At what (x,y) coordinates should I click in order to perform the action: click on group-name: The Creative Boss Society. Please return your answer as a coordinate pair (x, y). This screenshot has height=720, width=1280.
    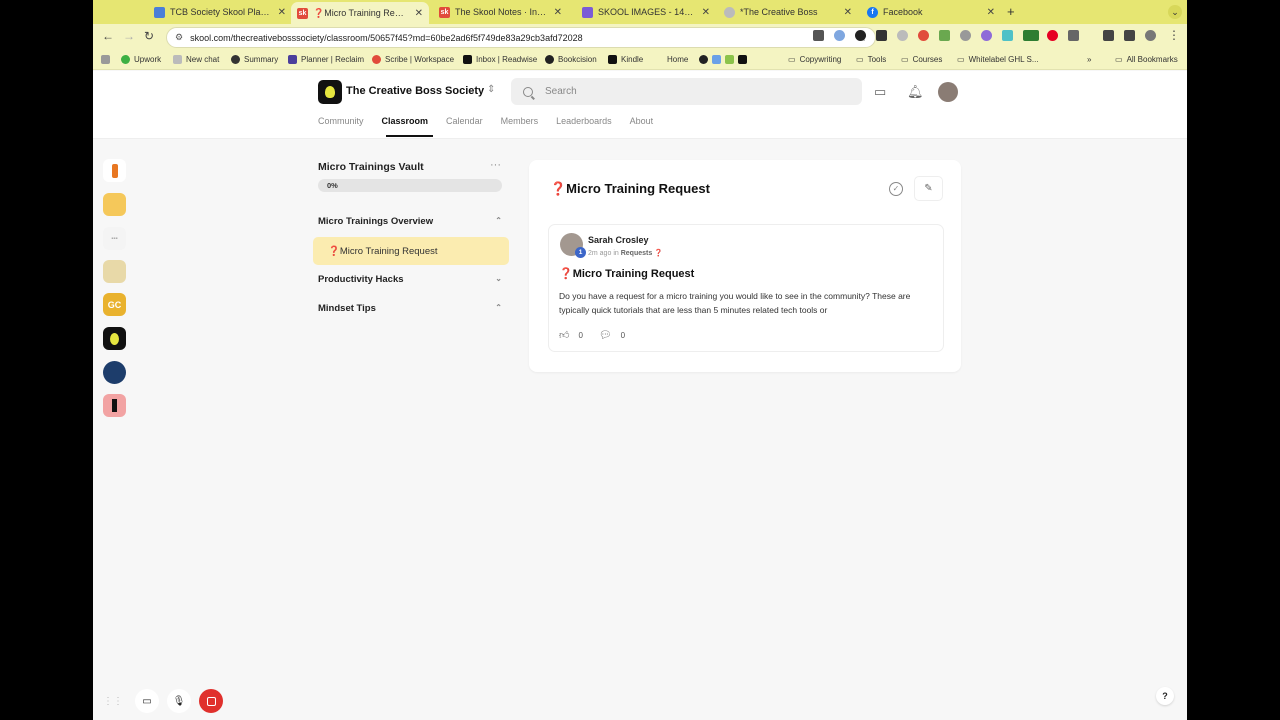
    Looking at the image, I should click on (415, 91).